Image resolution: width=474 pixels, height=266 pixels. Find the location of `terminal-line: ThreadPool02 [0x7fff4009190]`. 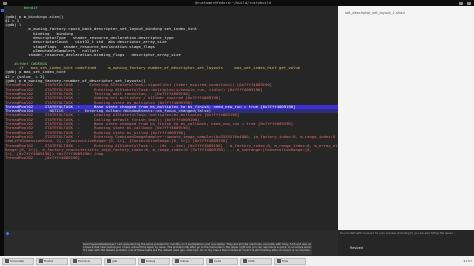

terminal-line: ThreadPool02 [0x7fff4009190] is located at coordinates (42, 158).